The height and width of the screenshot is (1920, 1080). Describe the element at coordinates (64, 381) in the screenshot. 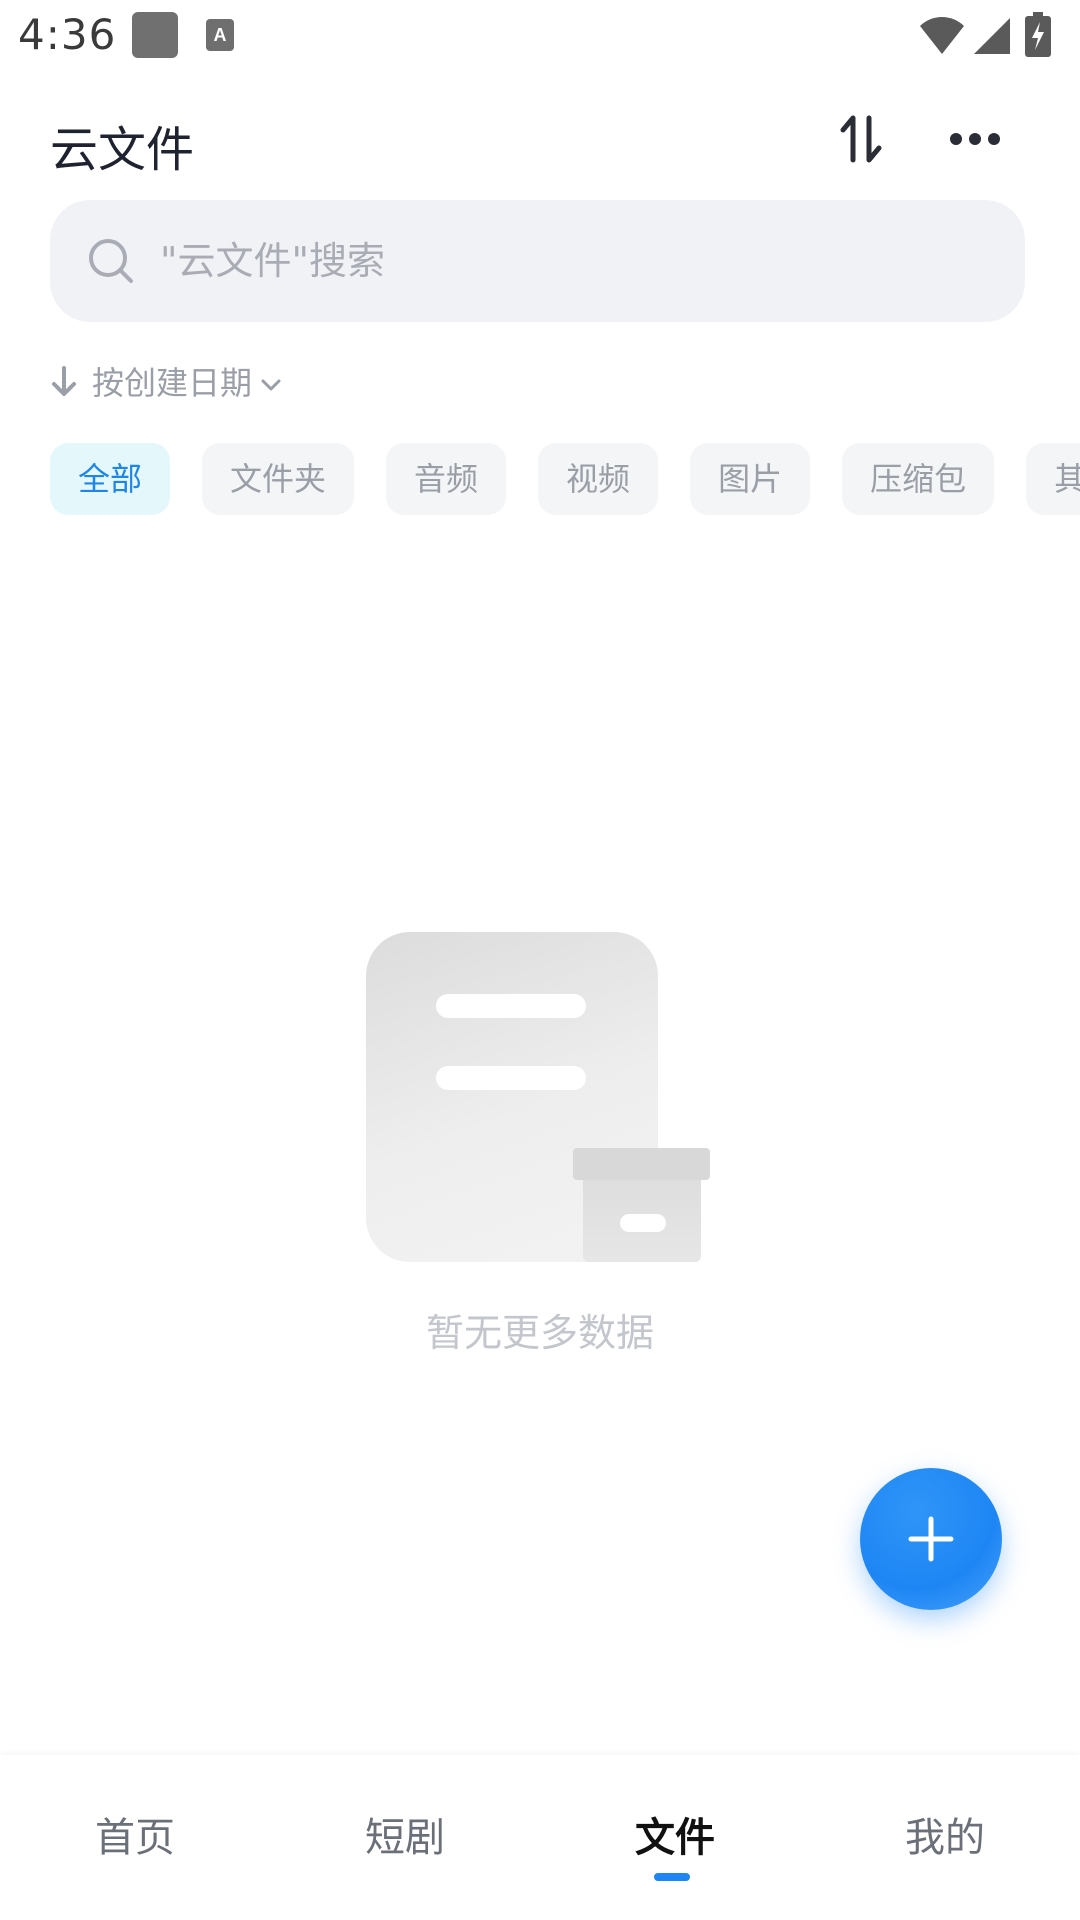

I see `arrow-down-icon` at that location.